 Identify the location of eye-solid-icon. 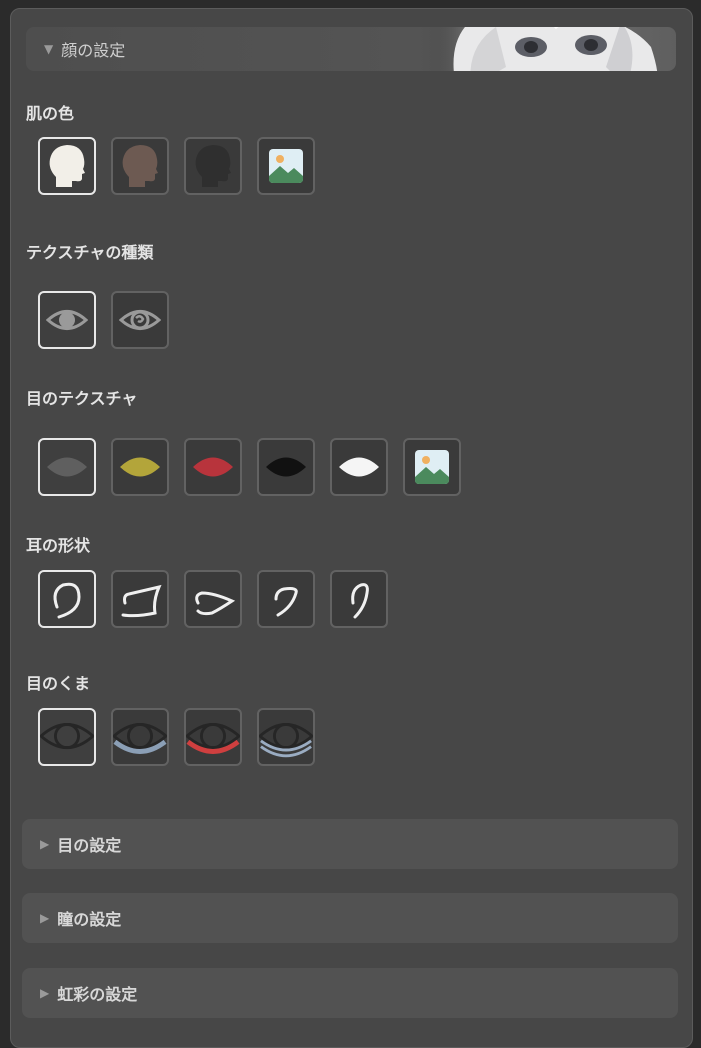
(67, 320).